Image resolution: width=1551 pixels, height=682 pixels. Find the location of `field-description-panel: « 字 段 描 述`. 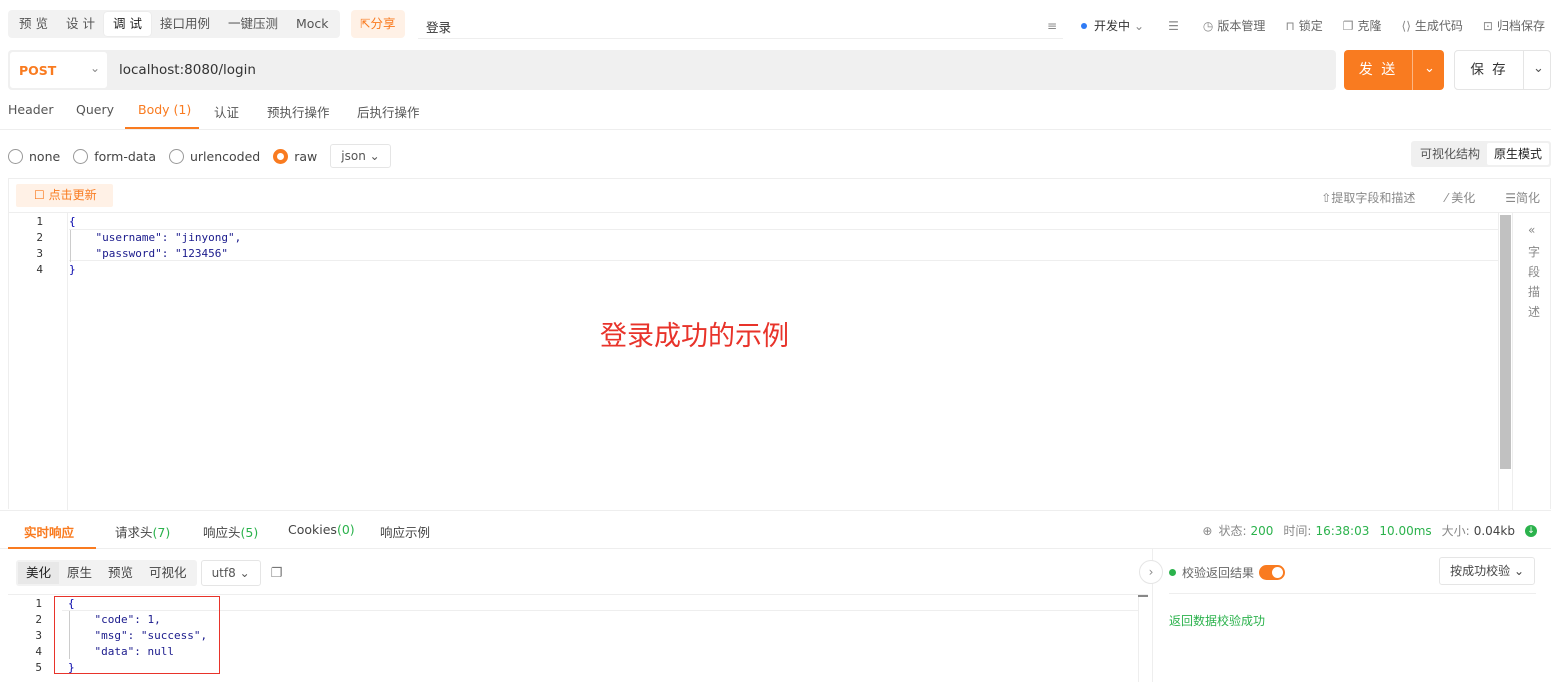

field-description-panel: « 字 段 描 述 is located at coordinates (1531, 361).